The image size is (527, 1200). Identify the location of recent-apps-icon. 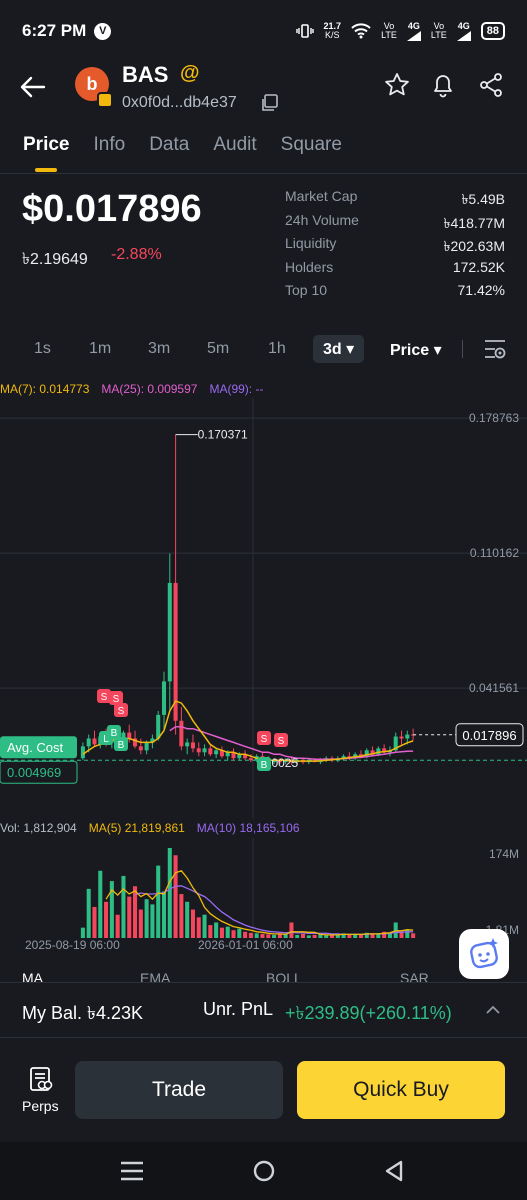
(132, 1171).